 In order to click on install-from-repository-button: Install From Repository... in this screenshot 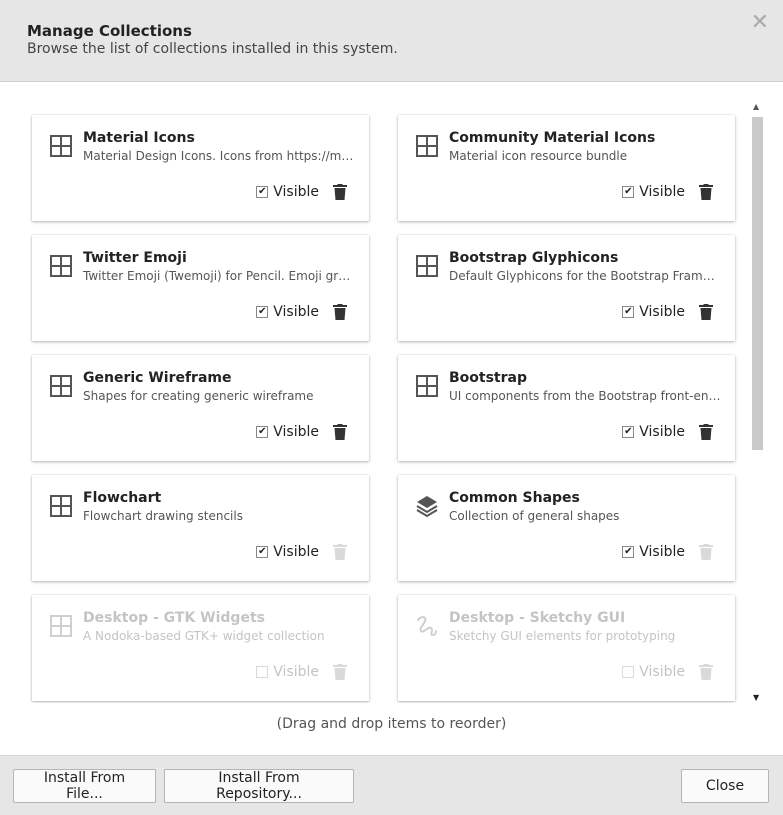, I will do `click(259, 786)`.